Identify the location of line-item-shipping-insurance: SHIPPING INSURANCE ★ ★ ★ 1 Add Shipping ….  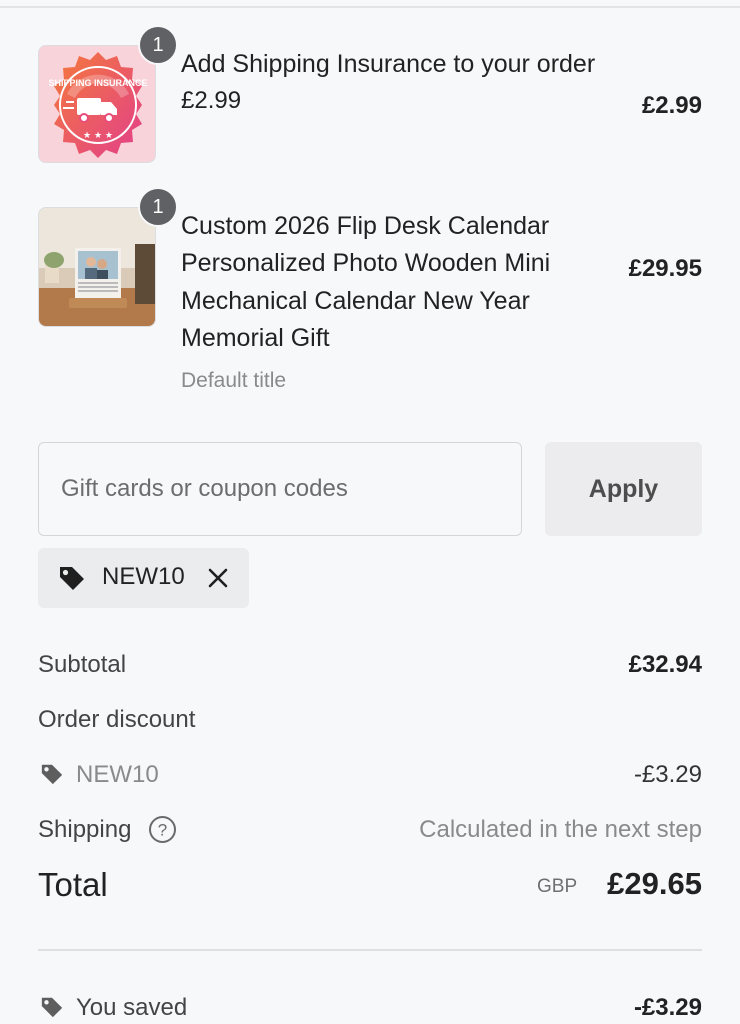
(370, 95).